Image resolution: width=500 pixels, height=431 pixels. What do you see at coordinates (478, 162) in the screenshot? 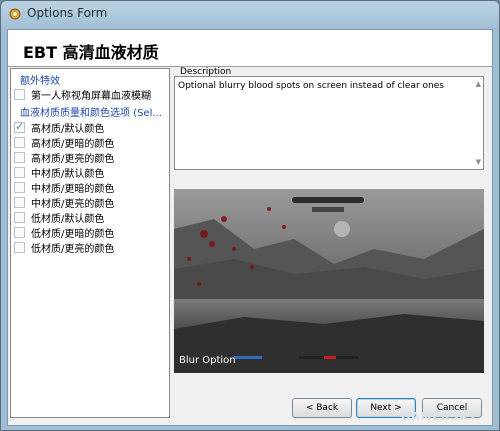
I see `scroll-down-icon: ▼` at bounding box center [478, 162].